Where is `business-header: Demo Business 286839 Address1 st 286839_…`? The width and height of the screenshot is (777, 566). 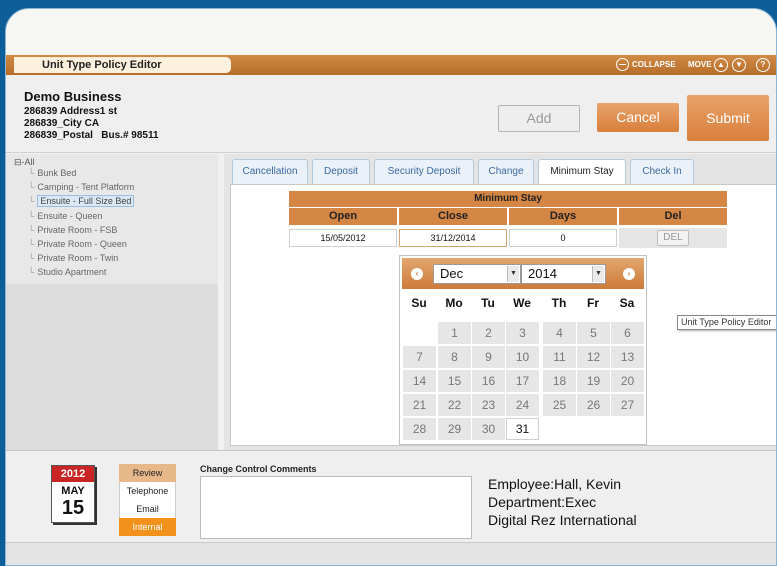 business-header: Demo Business 286839 Address1 st 286839_… is located at coordinates (391, 114).